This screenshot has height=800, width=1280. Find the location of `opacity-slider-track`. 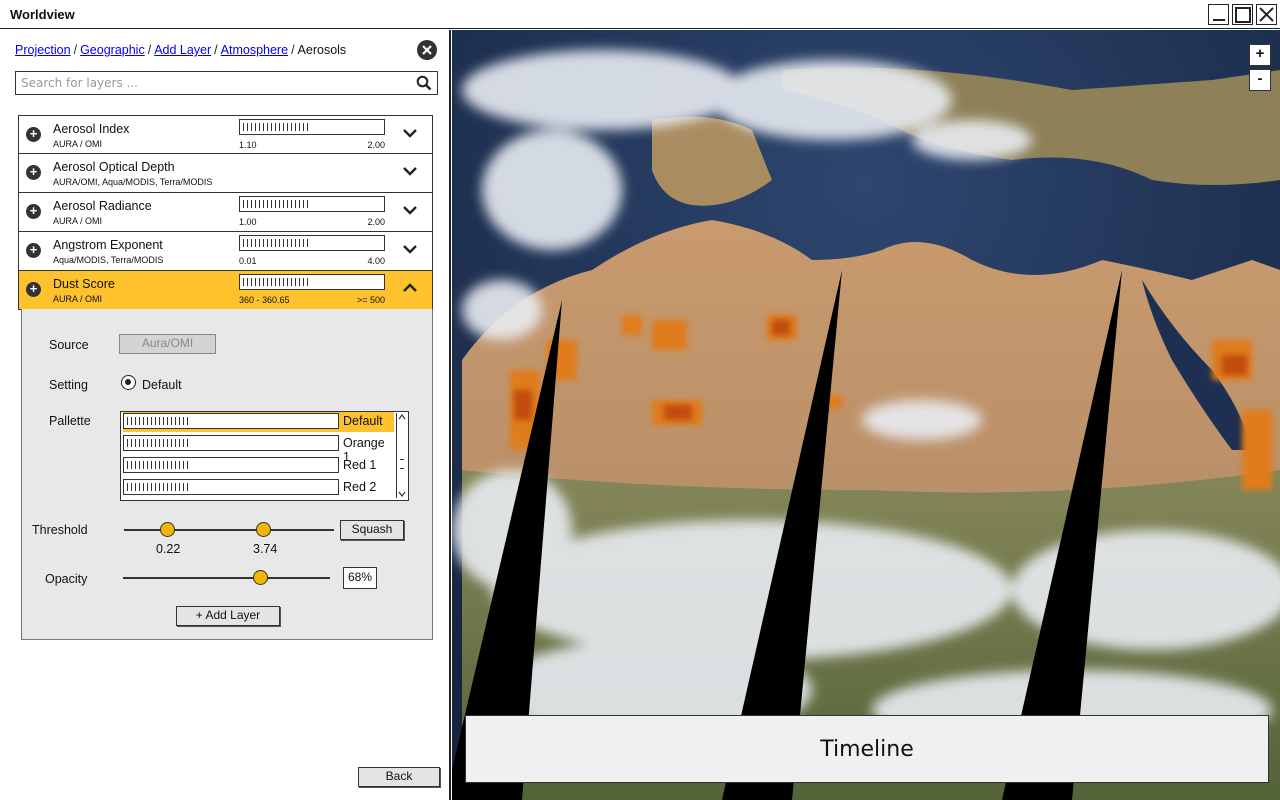

opacity-slider-track is located at coordinates (226, 578).